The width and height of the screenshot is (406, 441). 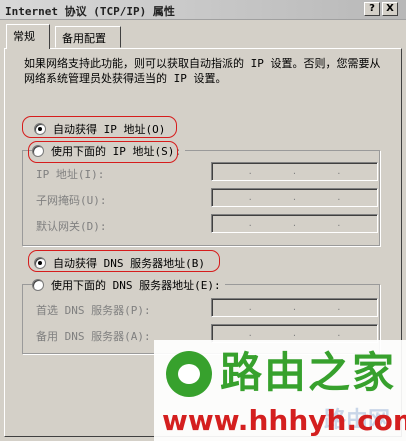 What do you see at coordinates (40, 263) in the screenshot?
I see `dns-auto-radio` at bounding box center [40, 263].